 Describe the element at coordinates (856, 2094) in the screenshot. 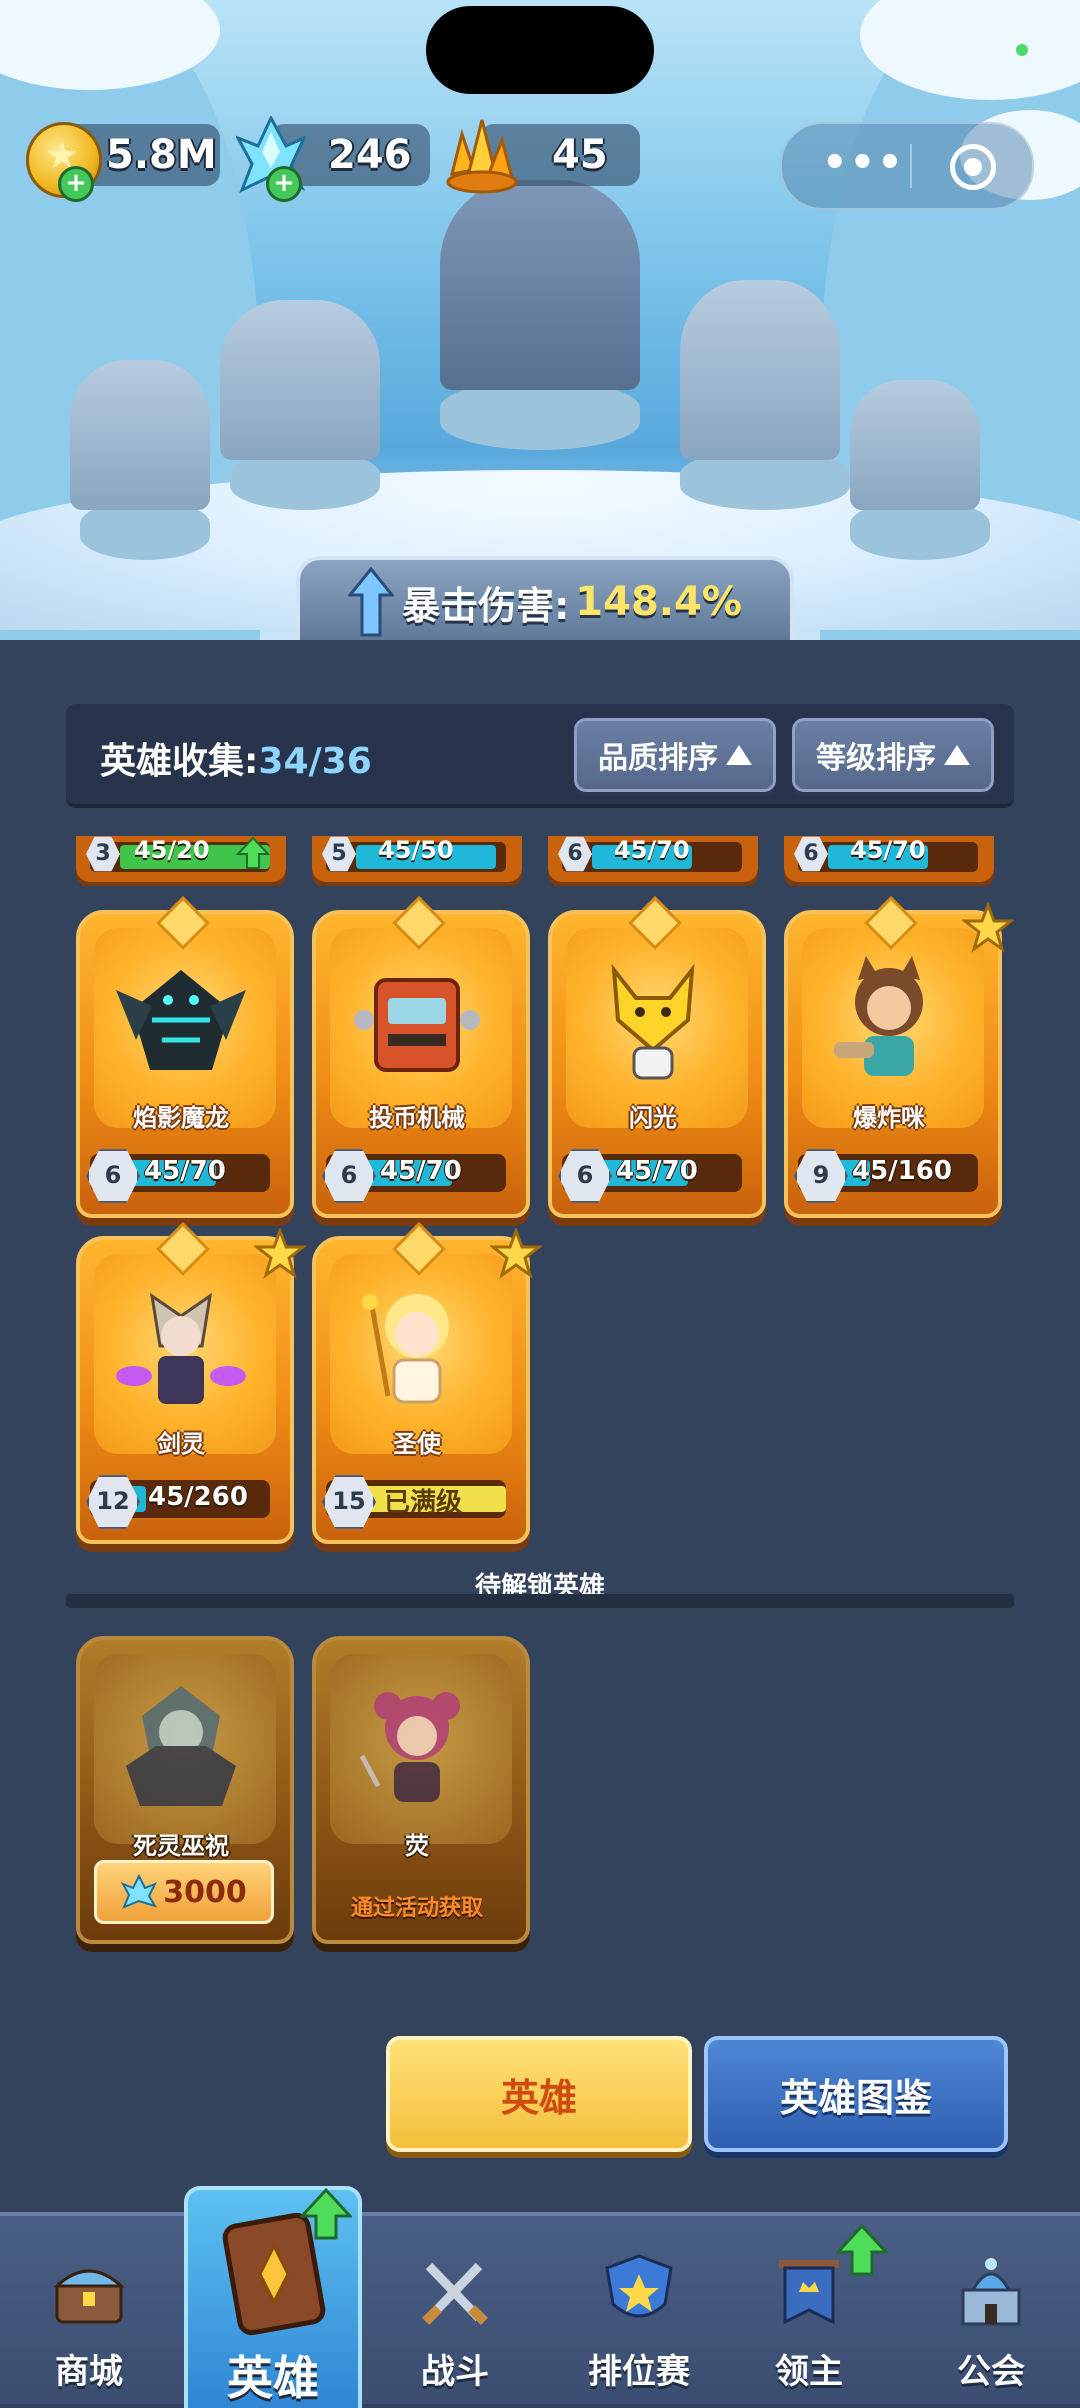

I see `hero-codex-button: 英雄图鉴` at that location.